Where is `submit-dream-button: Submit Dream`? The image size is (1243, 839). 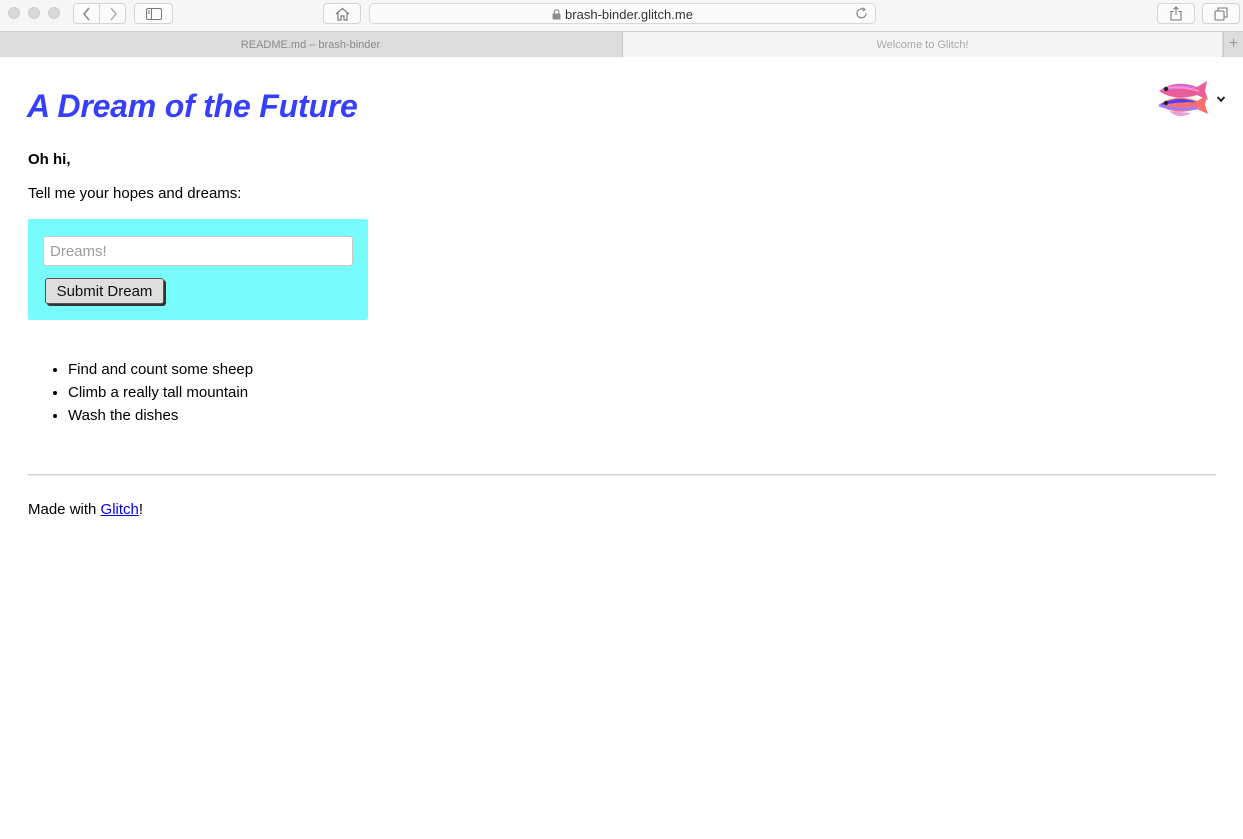 submit-dream-button: Submit Dream is located at coordinates (104, 291).